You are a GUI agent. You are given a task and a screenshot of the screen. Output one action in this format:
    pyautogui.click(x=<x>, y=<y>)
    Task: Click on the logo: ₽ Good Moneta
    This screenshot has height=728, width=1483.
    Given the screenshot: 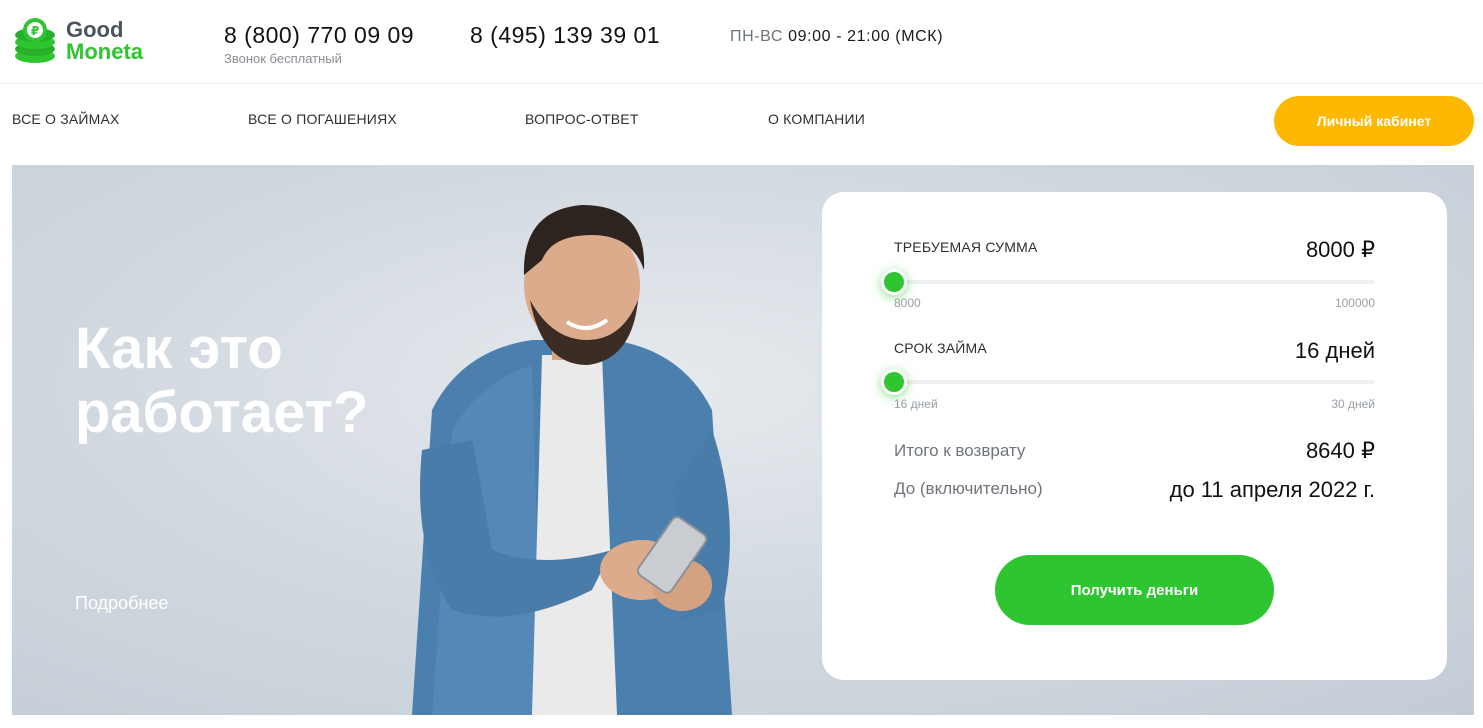 What is the action you would take?
    pyautogui.click(x=92, y=41)
    